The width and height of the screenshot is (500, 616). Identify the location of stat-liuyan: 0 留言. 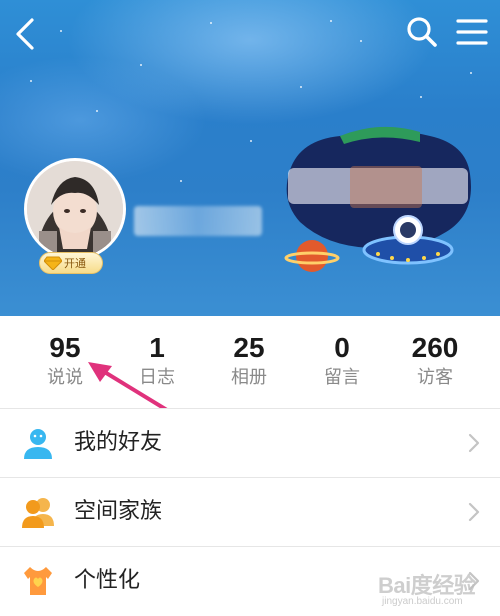
(342, 362).